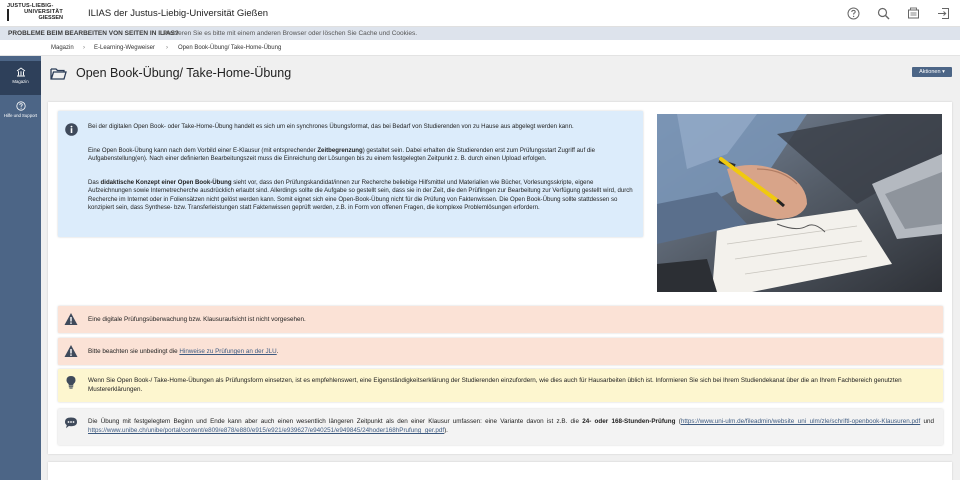  What do you see at coordinates (20, 112) in the screenshot?
I see `sidebar-item-help: Hilfe und Support` at bounding box center [20, 112].